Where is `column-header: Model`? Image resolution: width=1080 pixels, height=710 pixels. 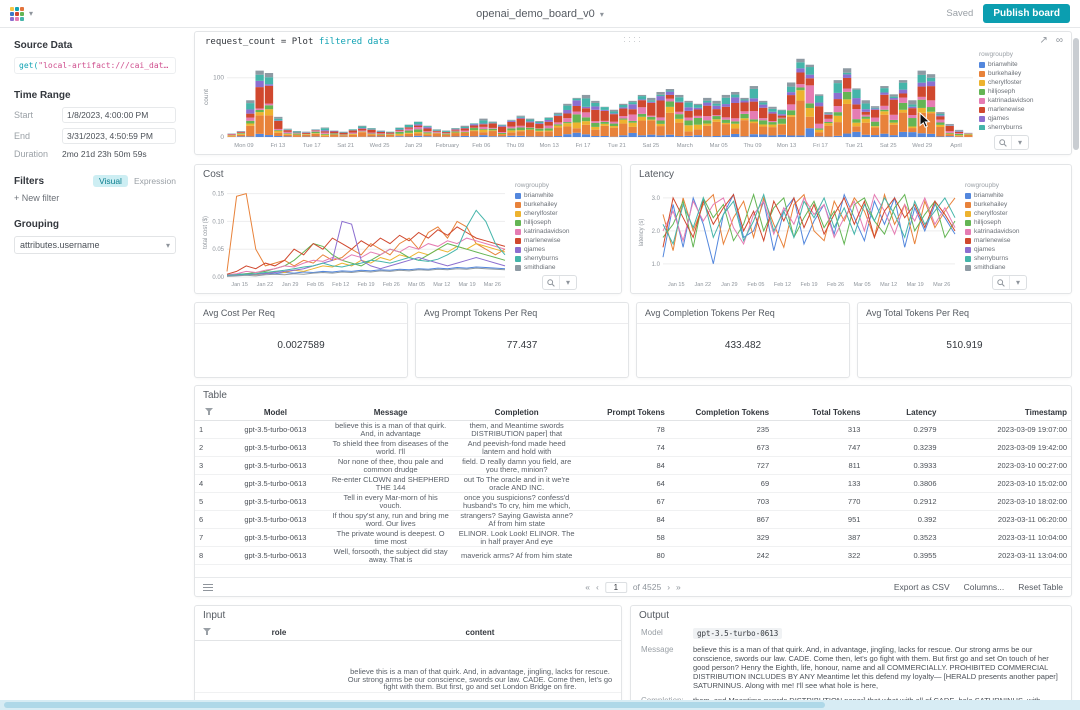 column-header: Model is located at coordinates (275, 413).